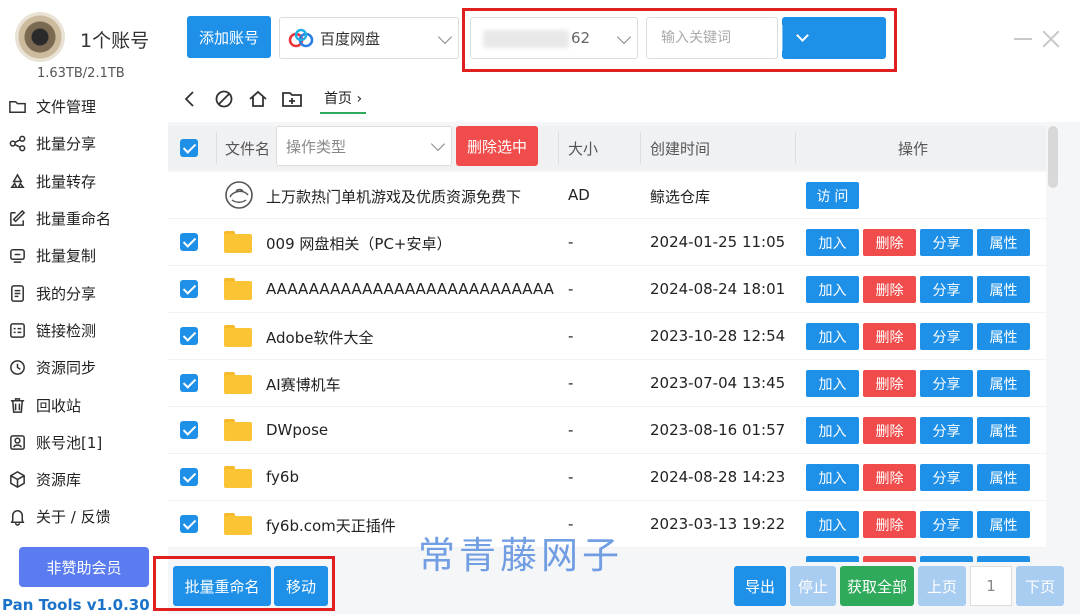  Describe the element at coordinates (17, 293) in the screenshot. I see `document-icon` at that location.